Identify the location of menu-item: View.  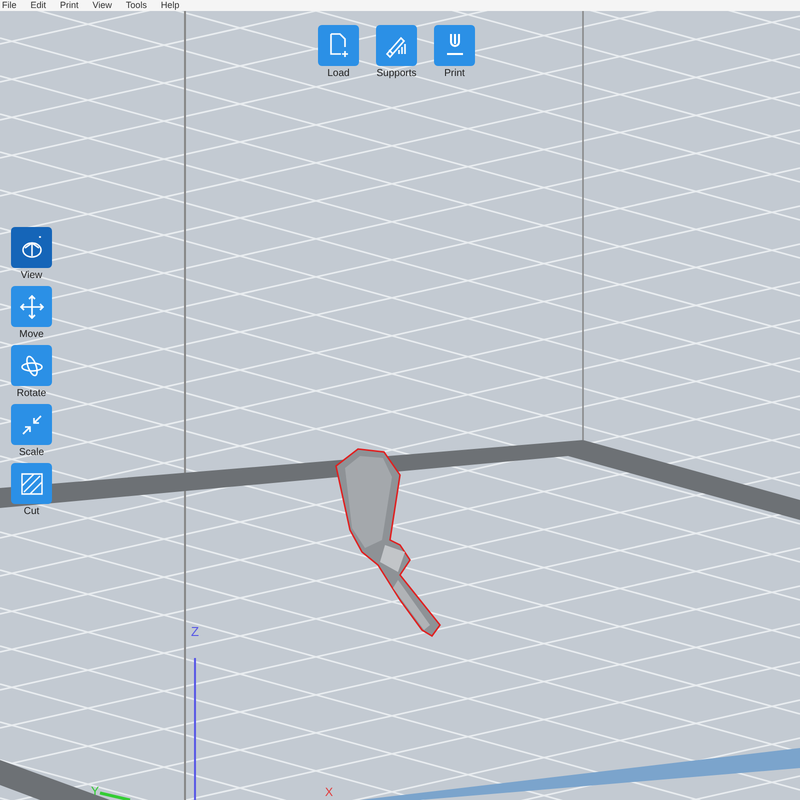
(102, 5).